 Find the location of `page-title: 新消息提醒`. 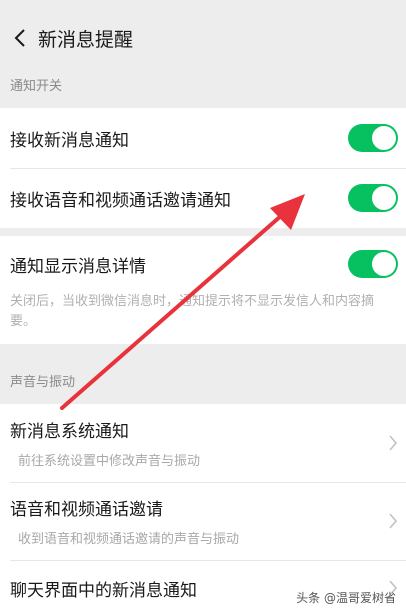

page-title: 新消息提醒 is located at coordinates (86, 39).